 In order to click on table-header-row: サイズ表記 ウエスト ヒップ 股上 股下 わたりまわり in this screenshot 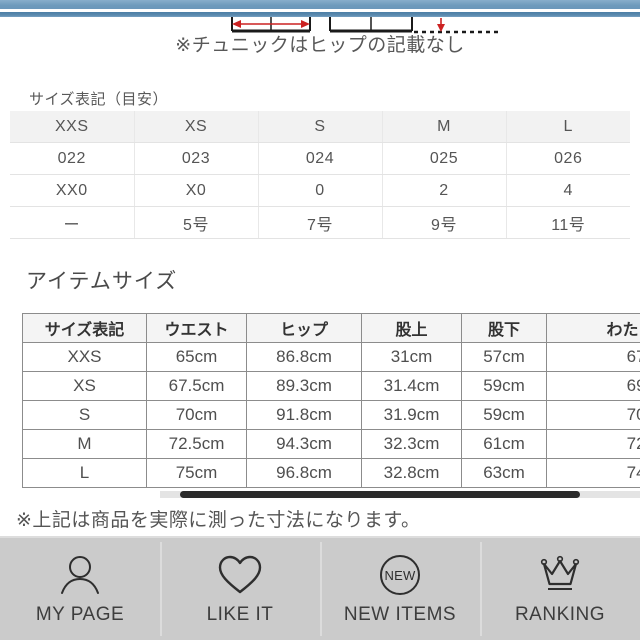, I will do `click(331, 328)`.